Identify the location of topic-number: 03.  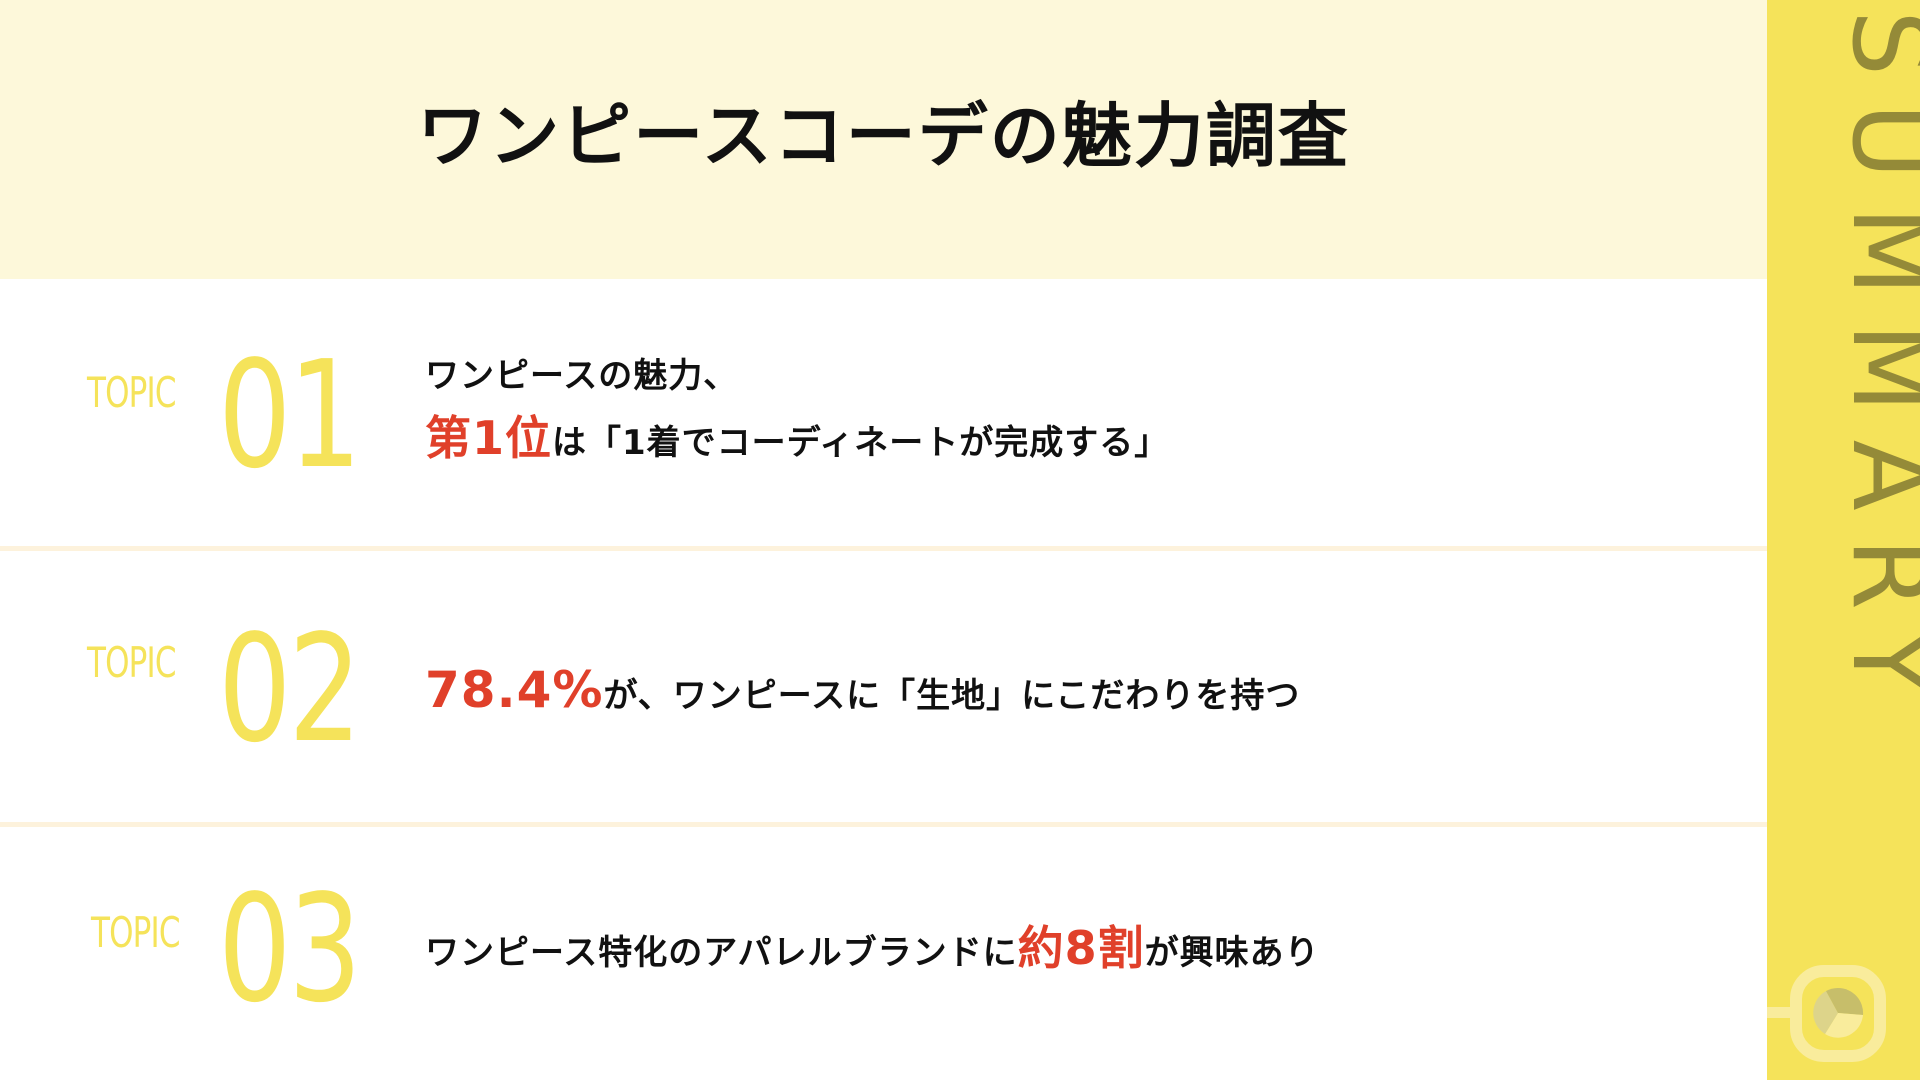
(290, 949).